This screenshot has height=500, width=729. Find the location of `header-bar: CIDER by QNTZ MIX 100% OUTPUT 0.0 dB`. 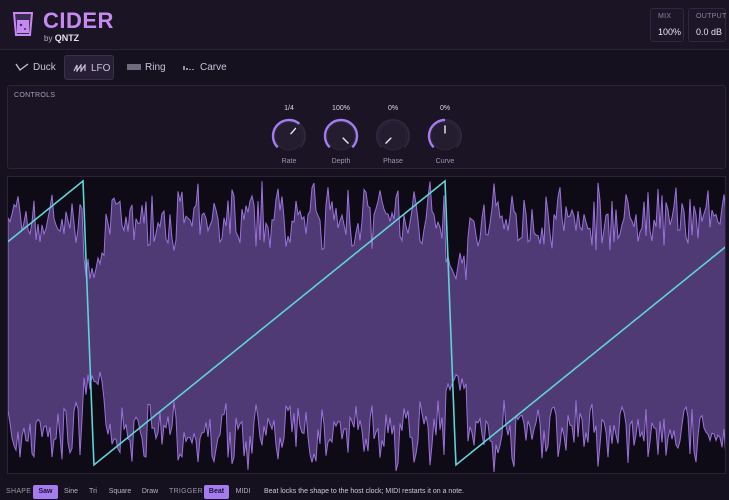

header-bar: CIDER by QNTZ MIX 100% OUTPUT 0.0 dB is located at coordinates (364, 25).